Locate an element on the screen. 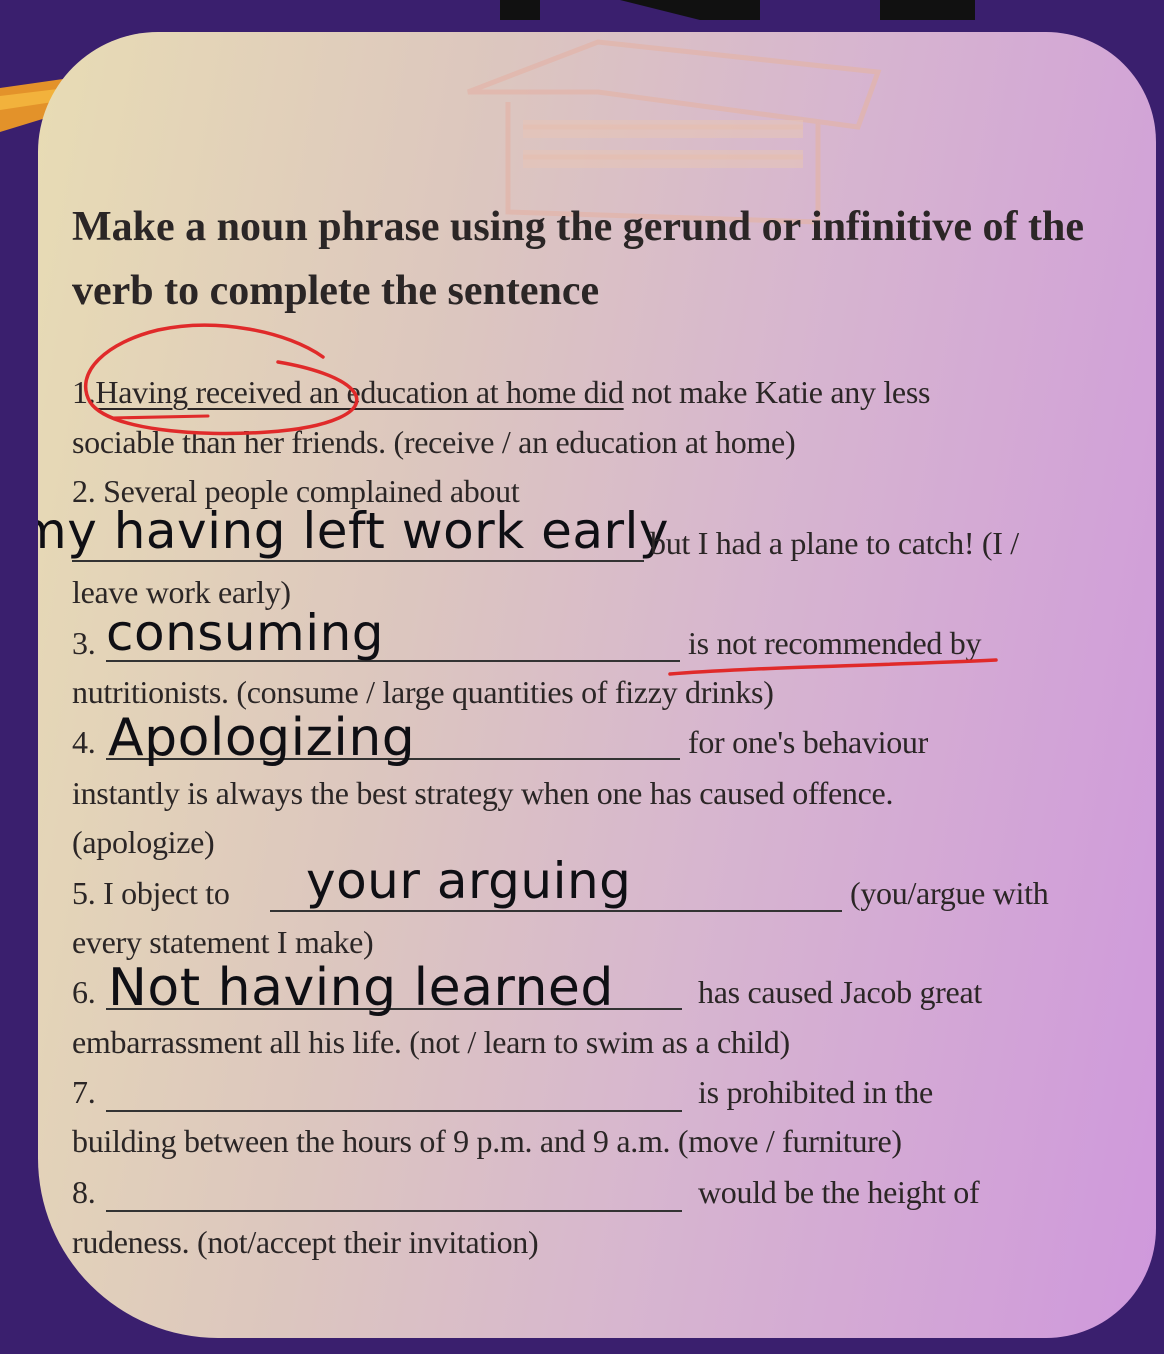  item-5-handwritten-answer: your arguing is located at coordinates (469, 881).